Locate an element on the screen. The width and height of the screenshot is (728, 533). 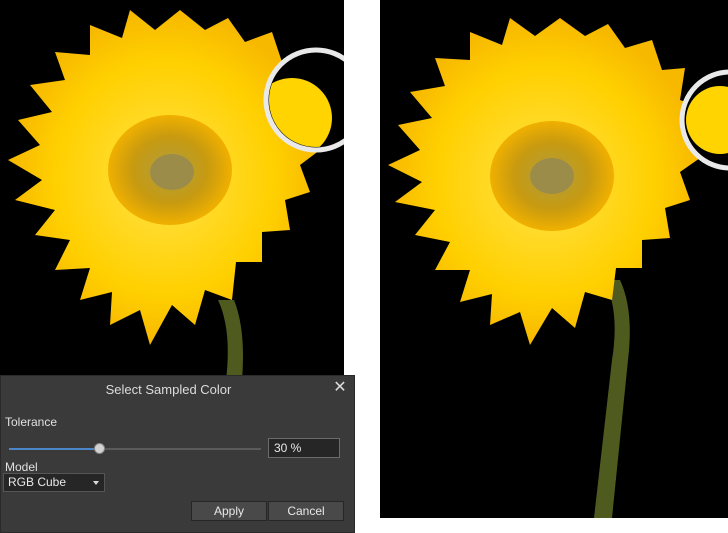
tolerance-slider-thumb is located at coordinates (99, 448).